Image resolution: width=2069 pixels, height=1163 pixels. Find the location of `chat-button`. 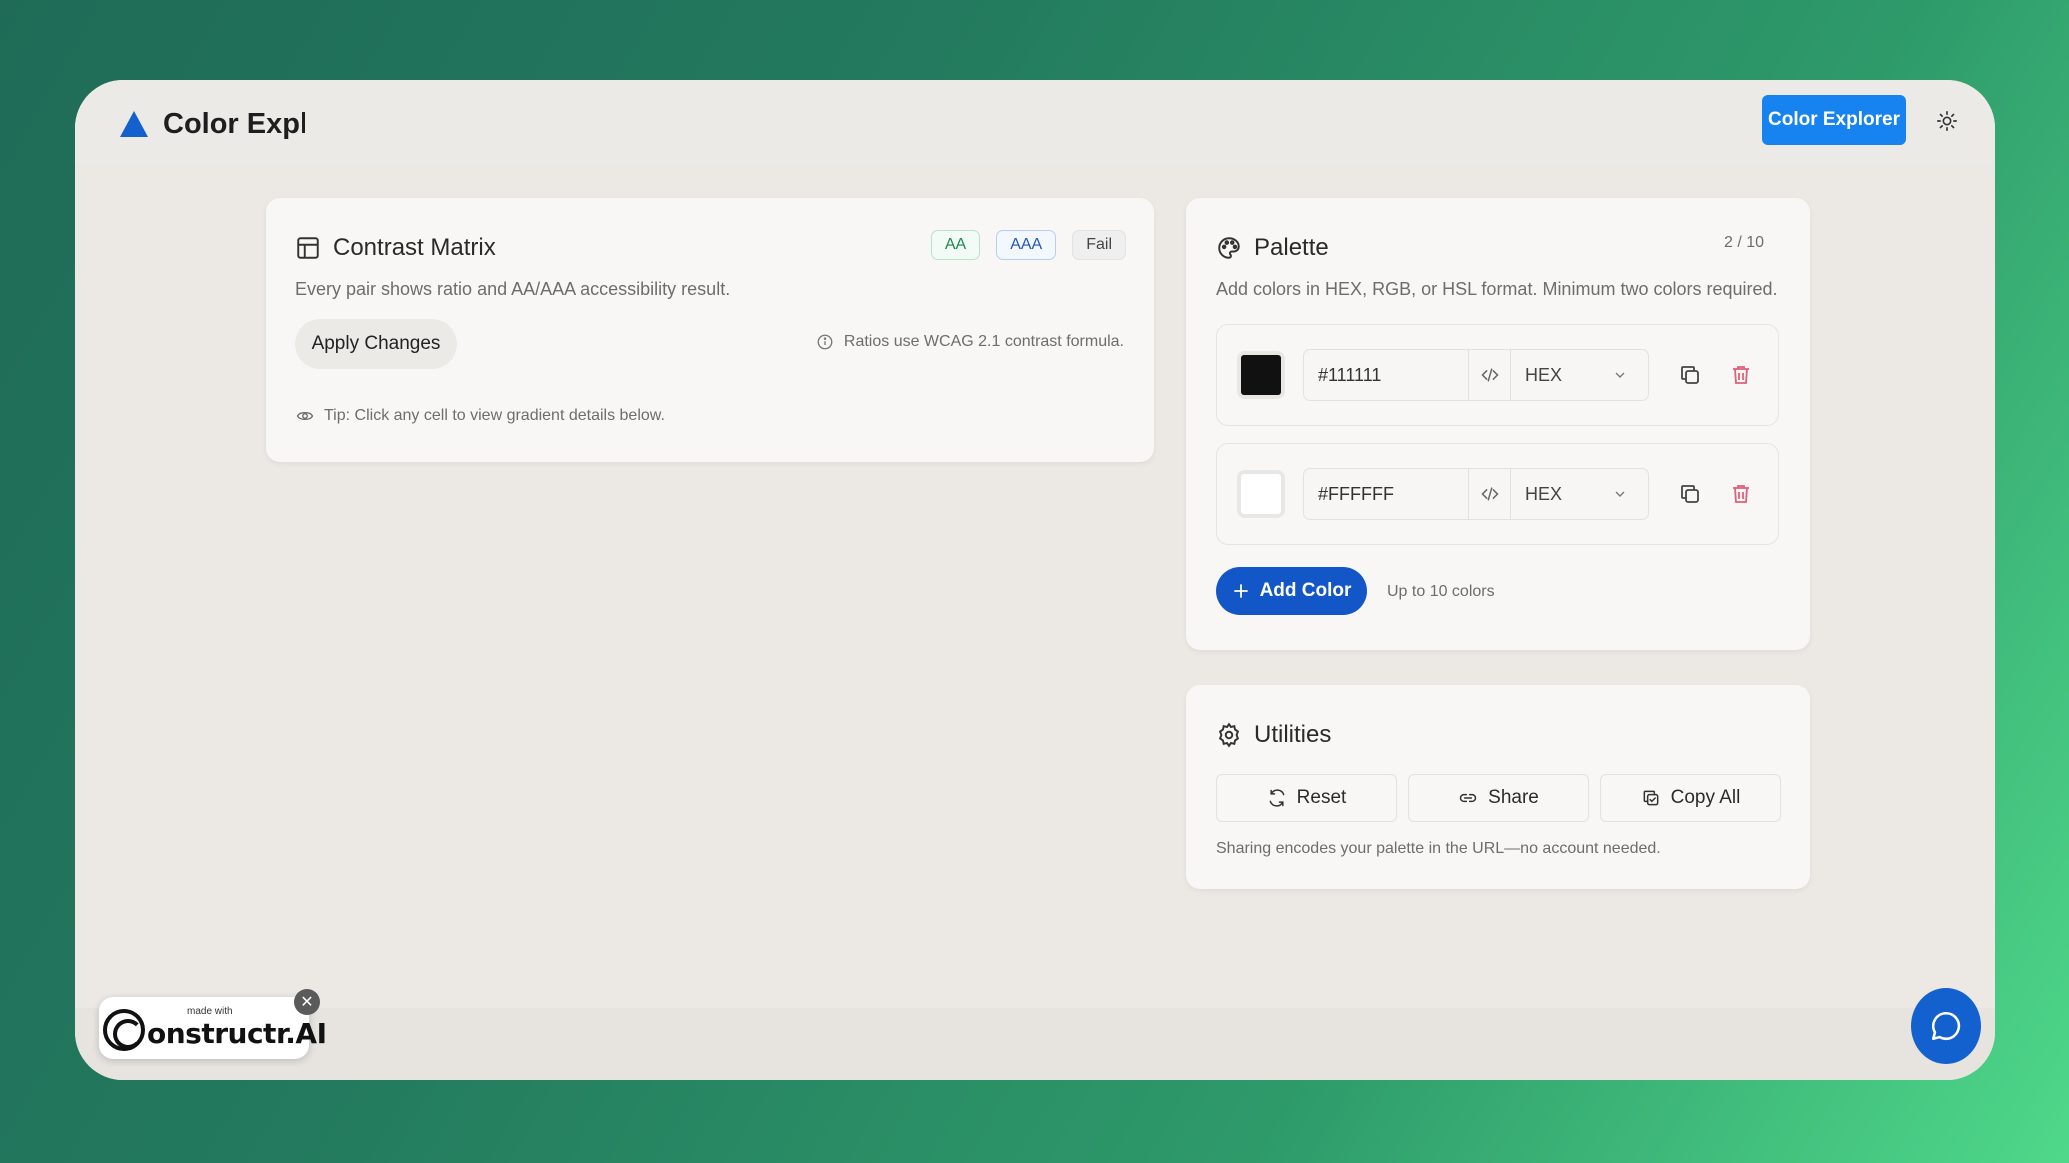

chat-button is located at coordinates (1946, 1026).